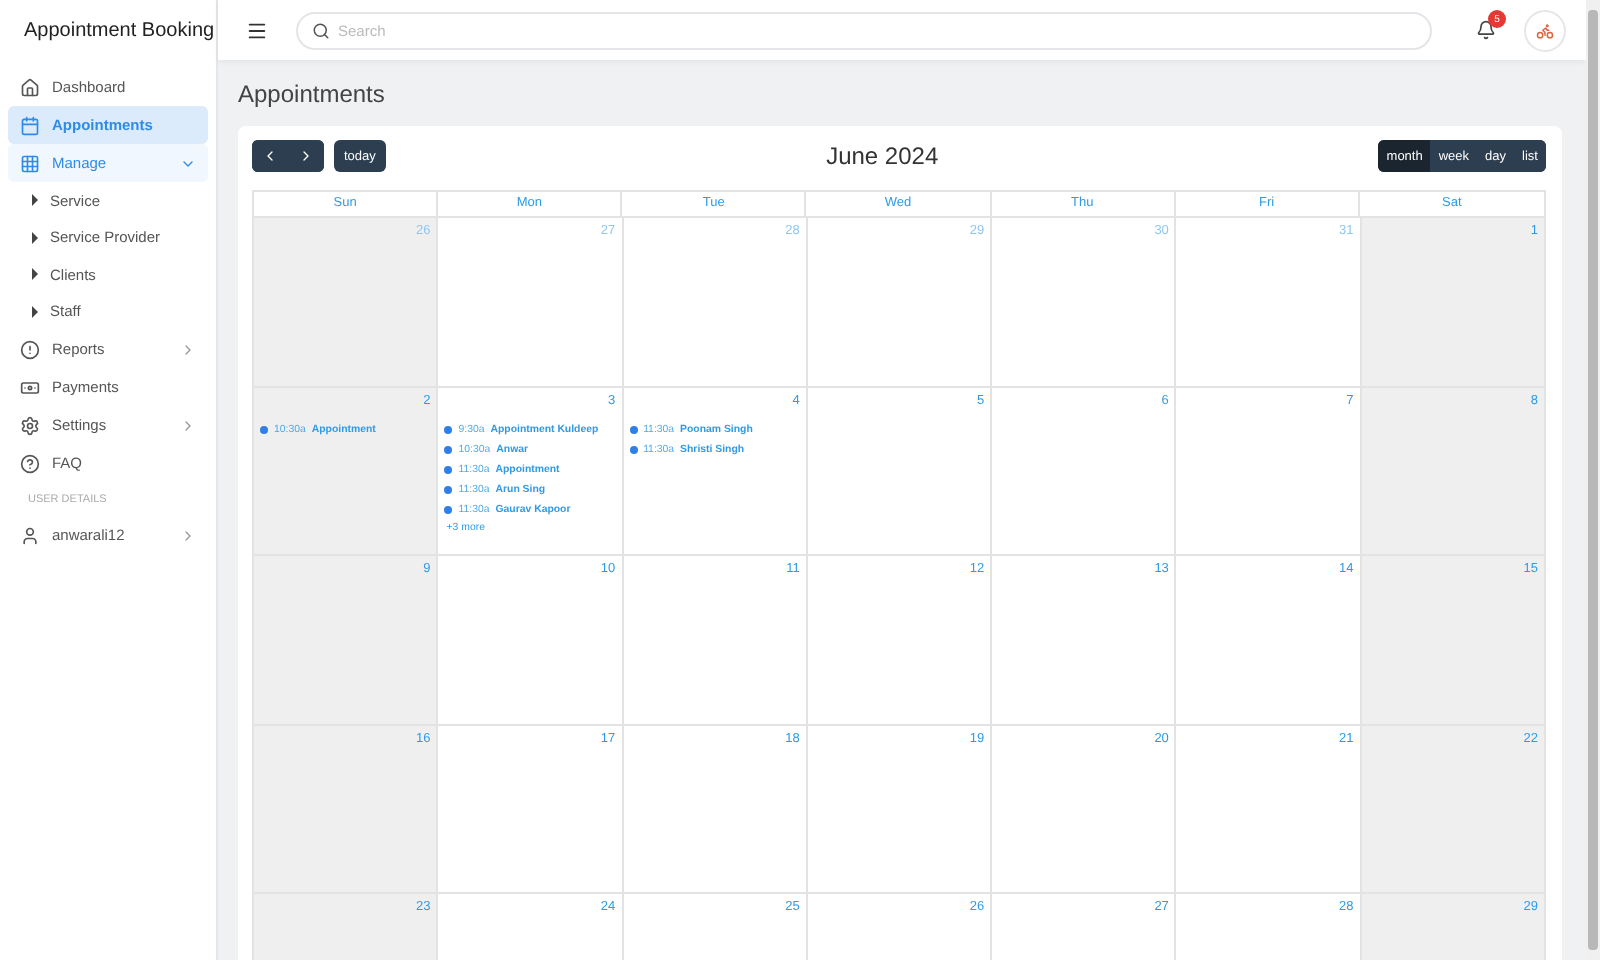 The height and width of the screenshot is (960, 1600). I want to click on alert-icon, so click(30, 349).